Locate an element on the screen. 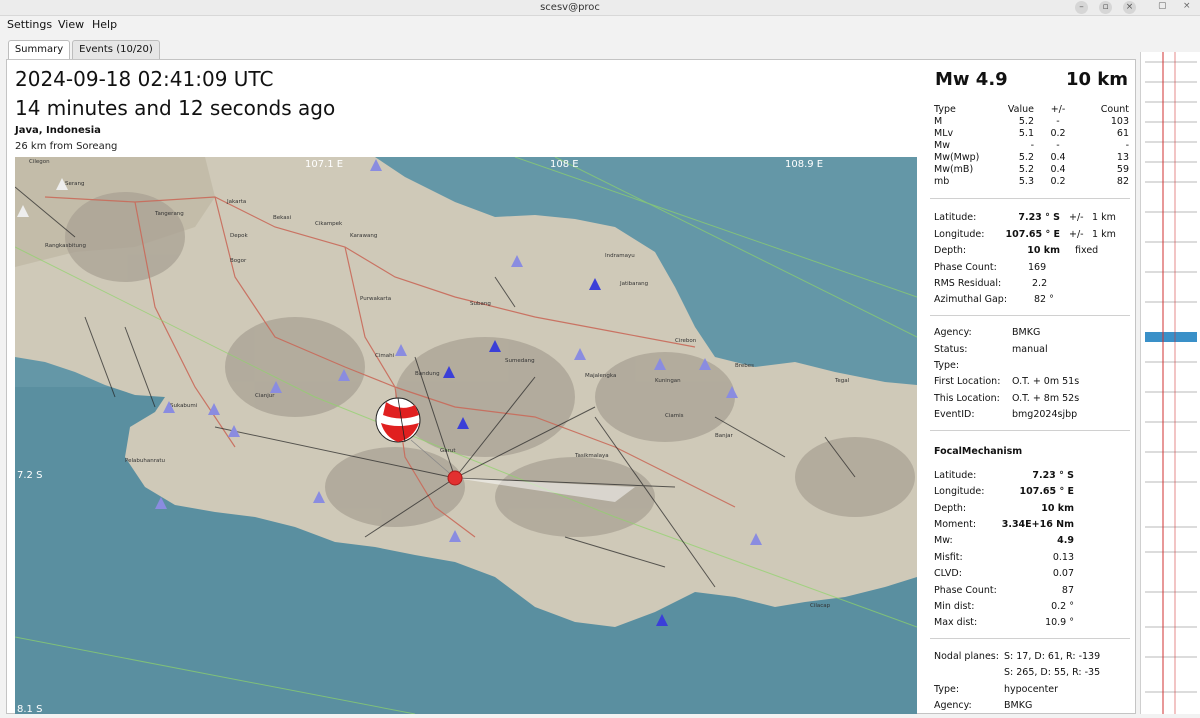 The width and height of the screenshot is (1200, 718). origin-lat-pm: +/- is located at coordinates (1076, 217).